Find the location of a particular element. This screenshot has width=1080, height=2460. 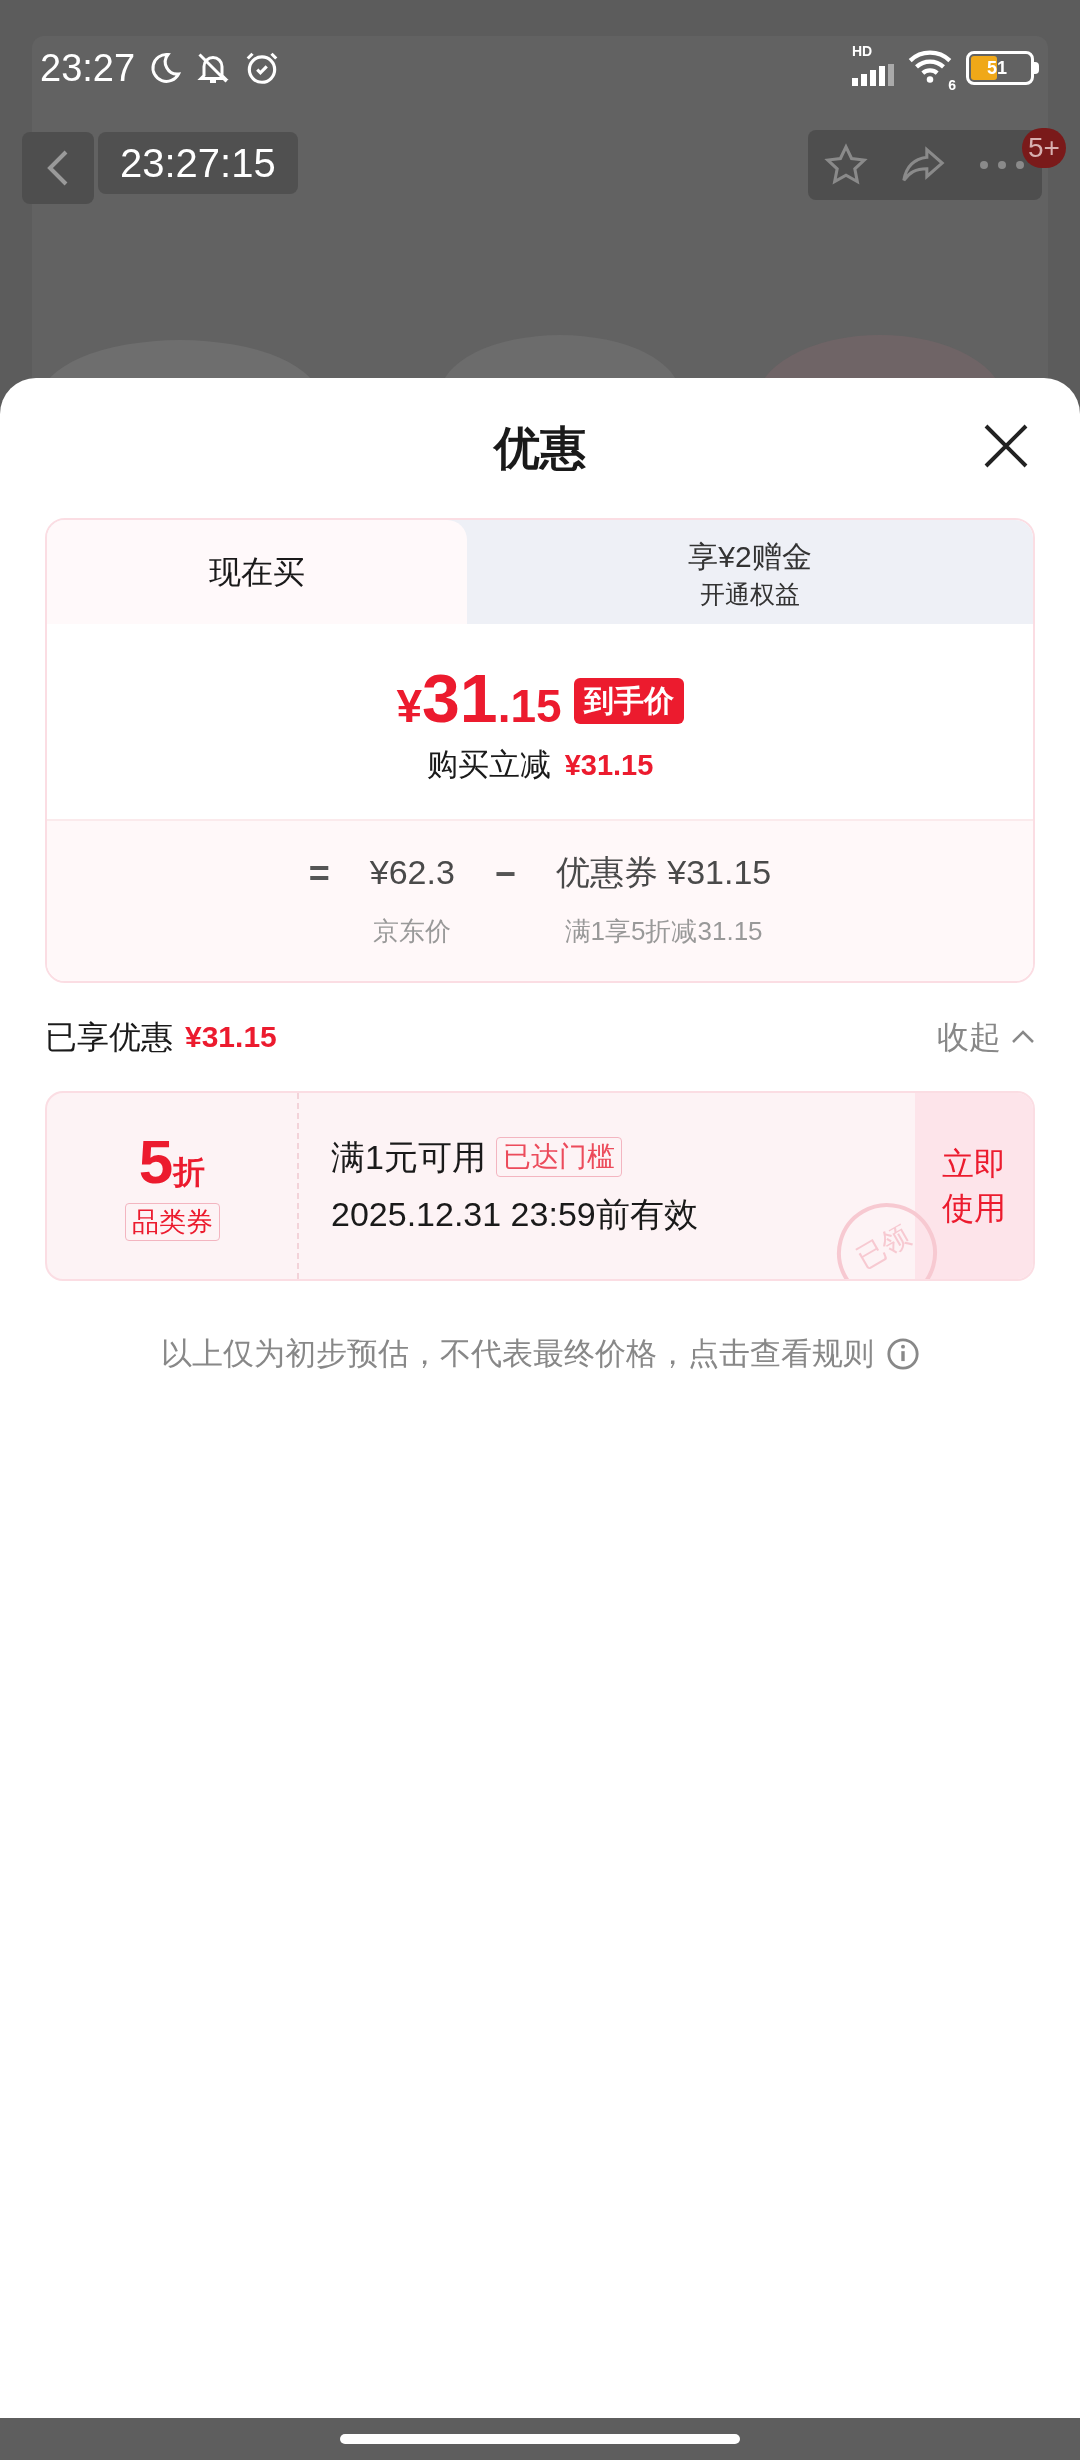

coupon-rule: 满1享5折减31.15 is located at coordinates (663, 931).